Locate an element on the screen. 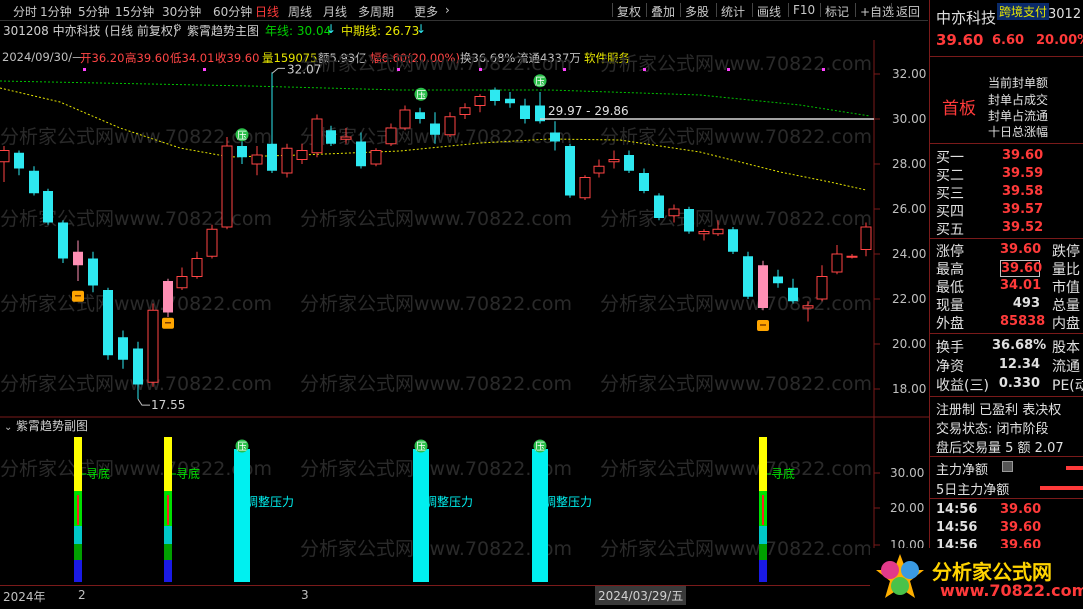 The image size is (1083, 609). date-axis: 2024年 2 3 2024/03/29/五 is located at coordinates (464, 595).